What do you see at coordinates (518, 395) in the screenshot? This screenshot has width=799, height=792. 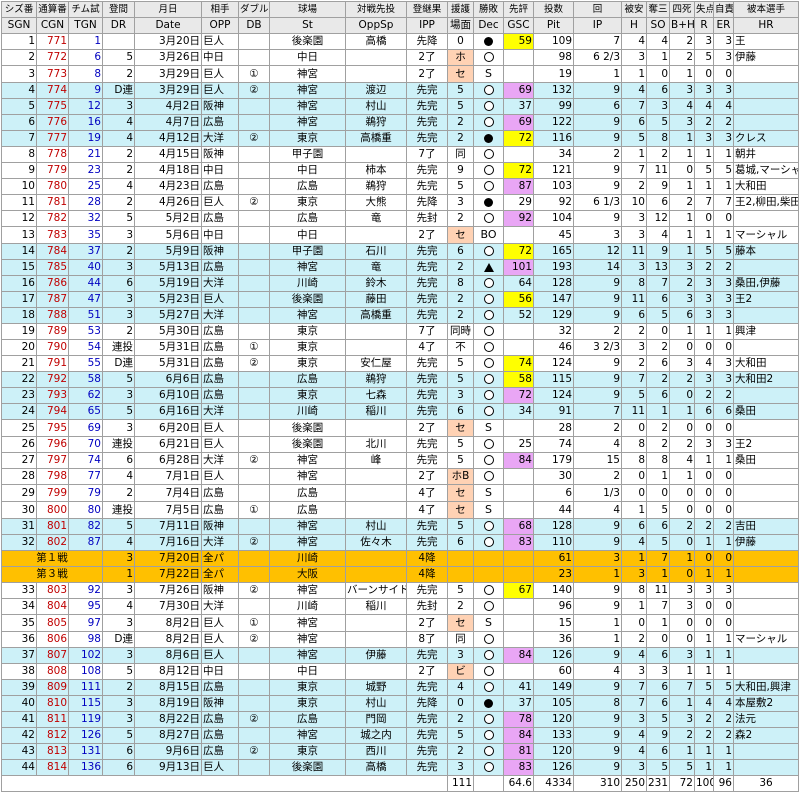 I see `cell-gsc: 72` at bounding box center [518, 395].